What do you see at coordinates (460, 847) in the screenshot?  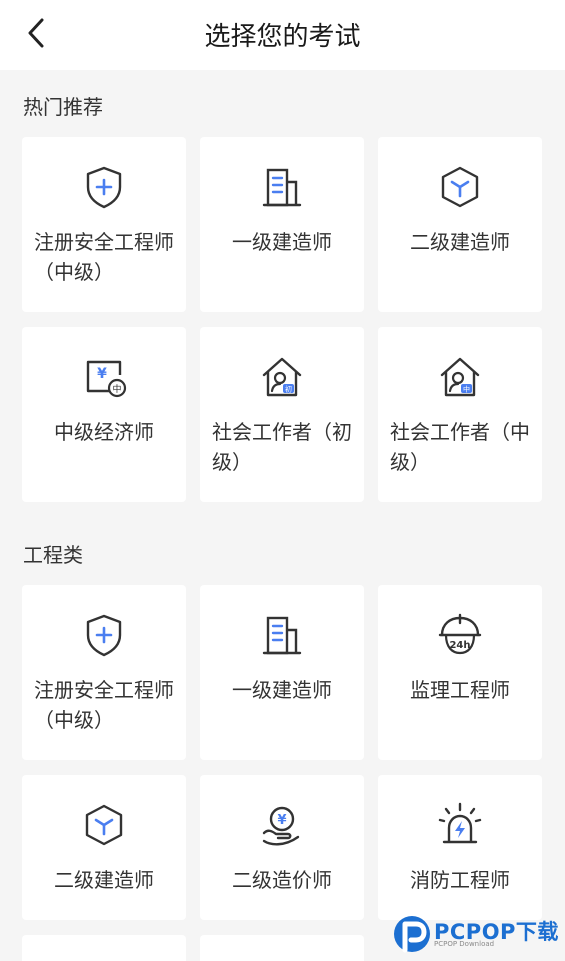 I see `exam-card-fire-engineer: 消防工程师` at bounding box center [460, 847].